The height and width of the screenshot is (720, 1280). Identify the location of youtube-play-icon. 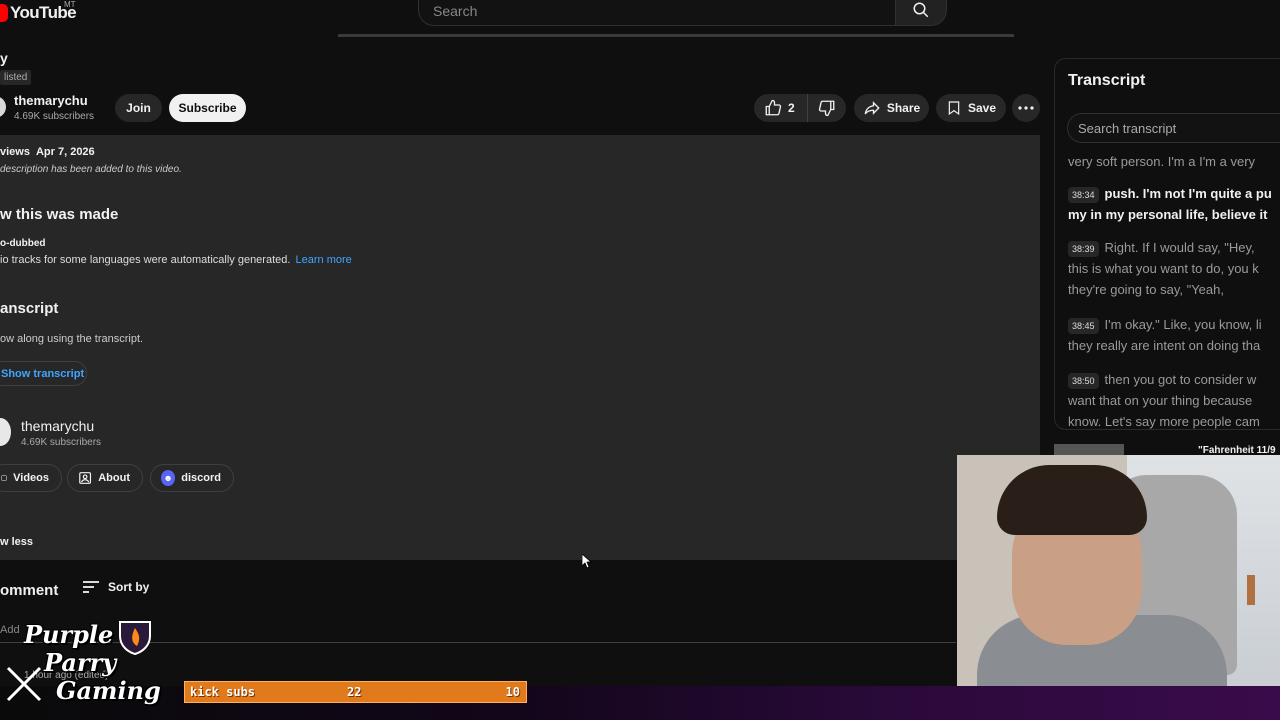
(4, 13).